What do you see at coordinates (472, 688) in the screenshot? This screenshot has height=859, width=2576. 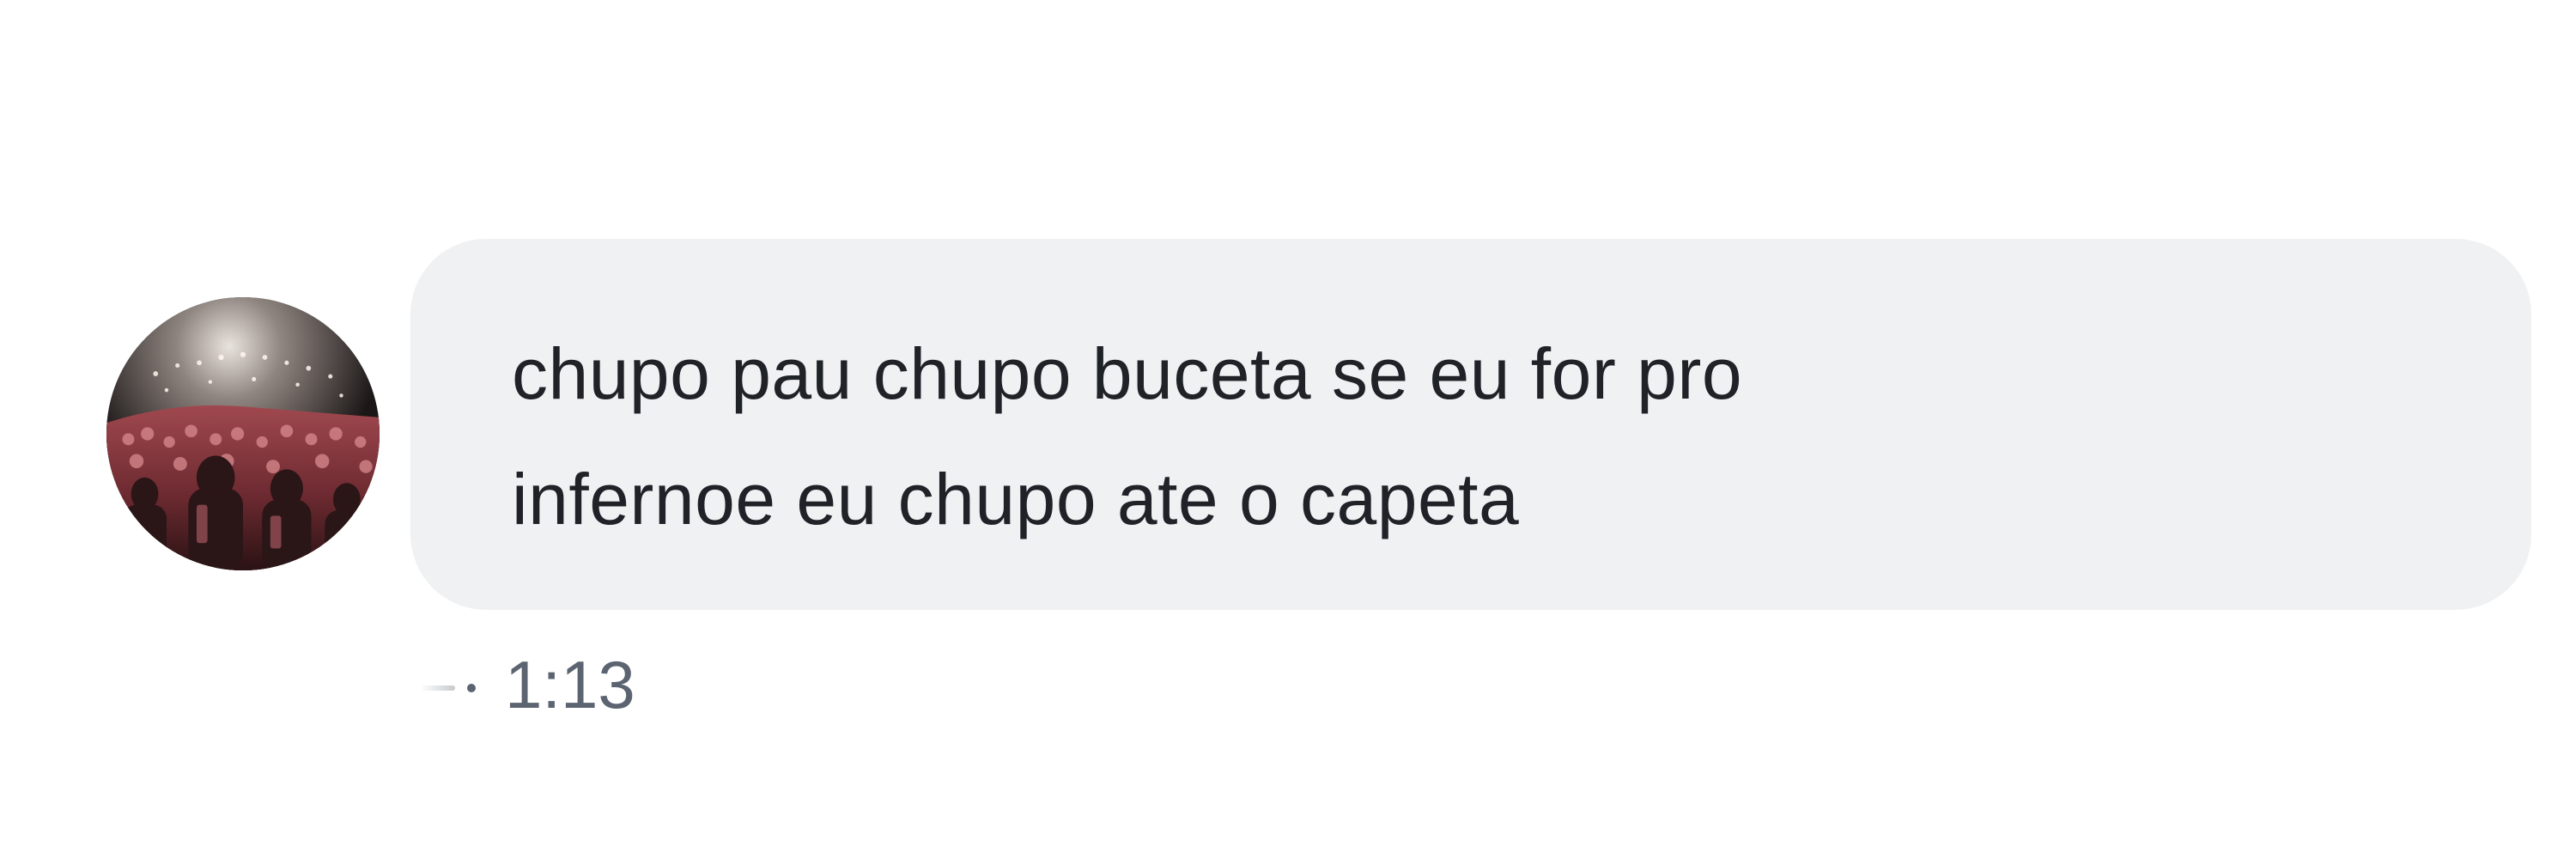 I see `separator-dot-icon` at bounding box center [472, 688].